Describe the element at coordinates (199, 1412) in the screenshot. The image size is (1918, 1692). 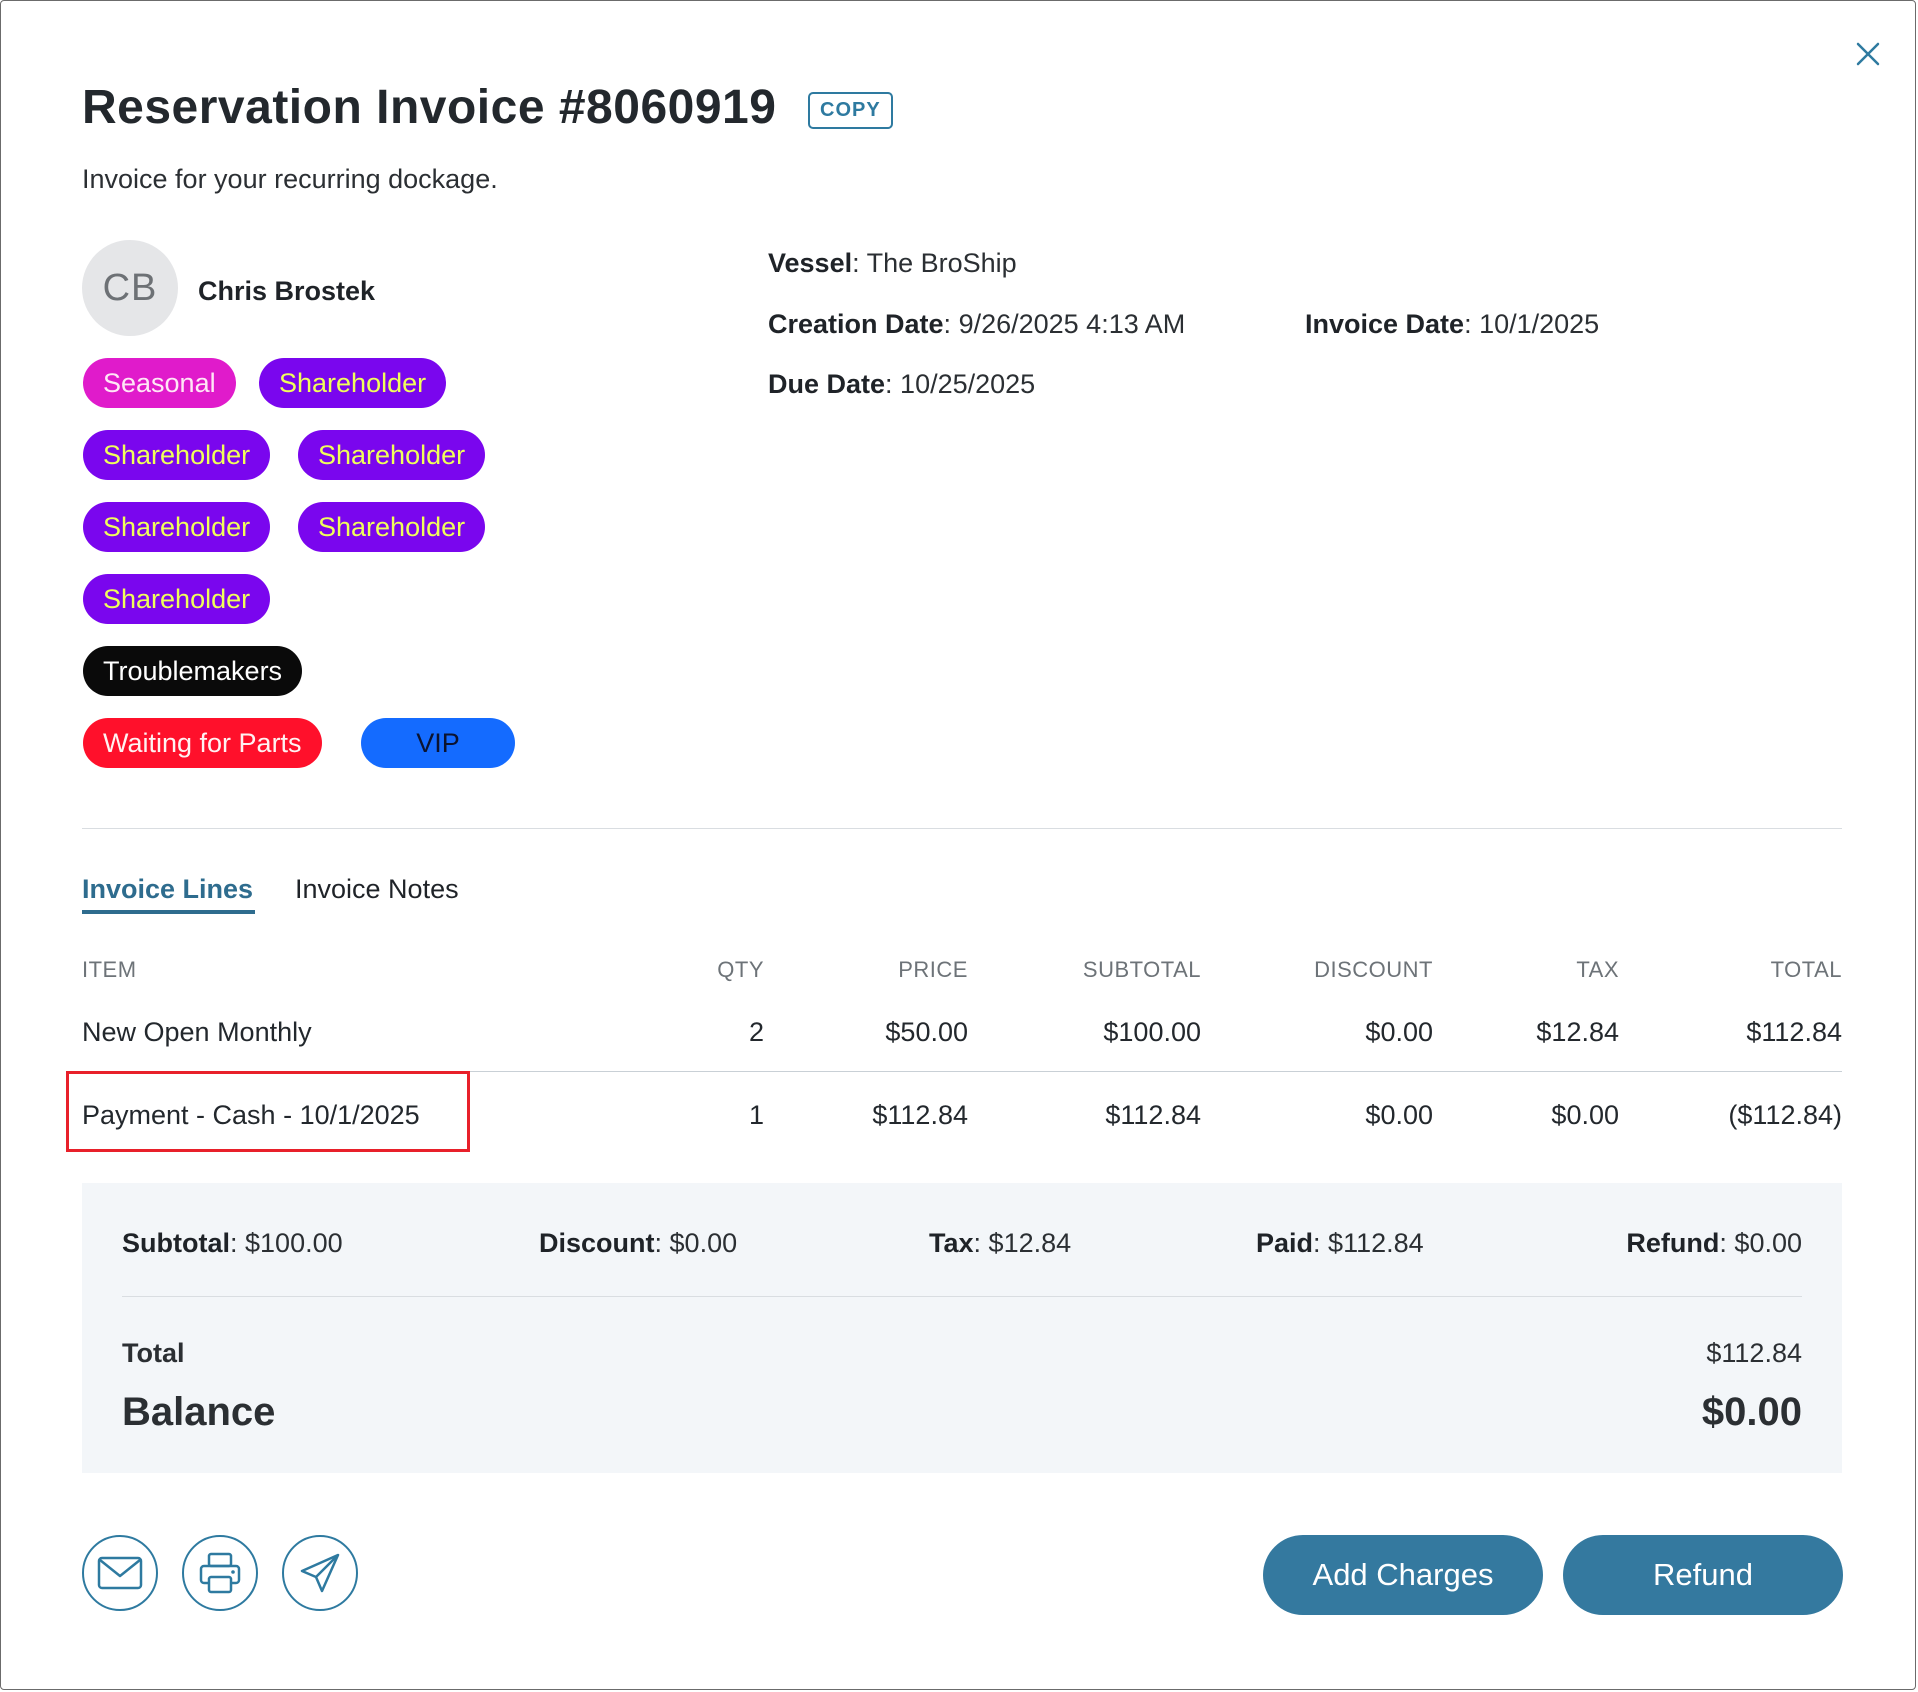
I see `balance-label: Balance` at that location.